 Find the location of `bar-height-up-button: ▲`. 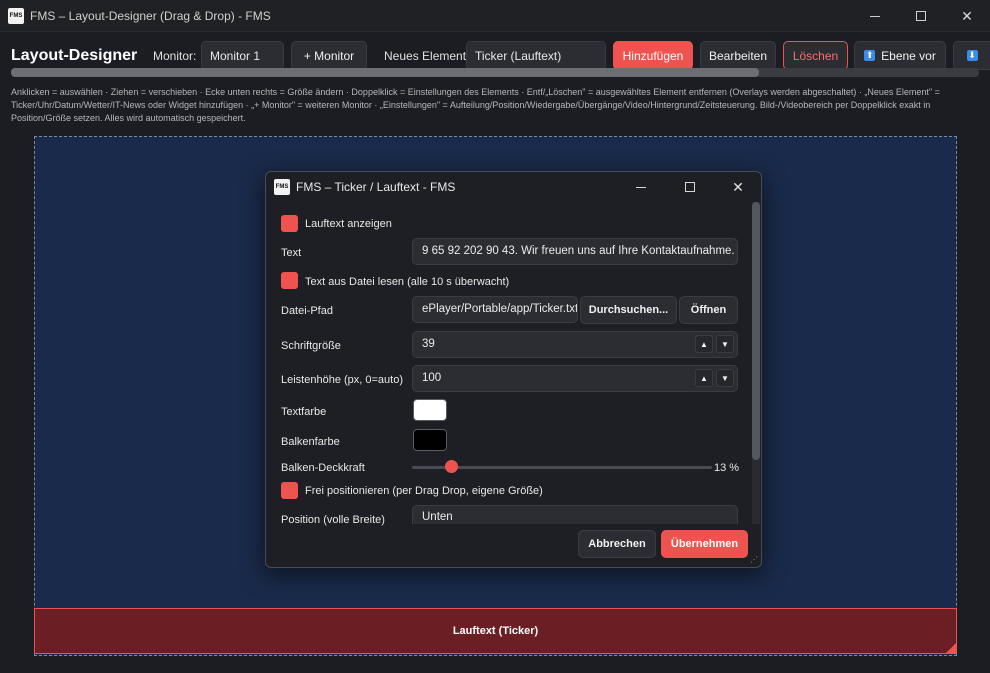

bar-height-up-button: ▲ is located at coordinates (704, 378).